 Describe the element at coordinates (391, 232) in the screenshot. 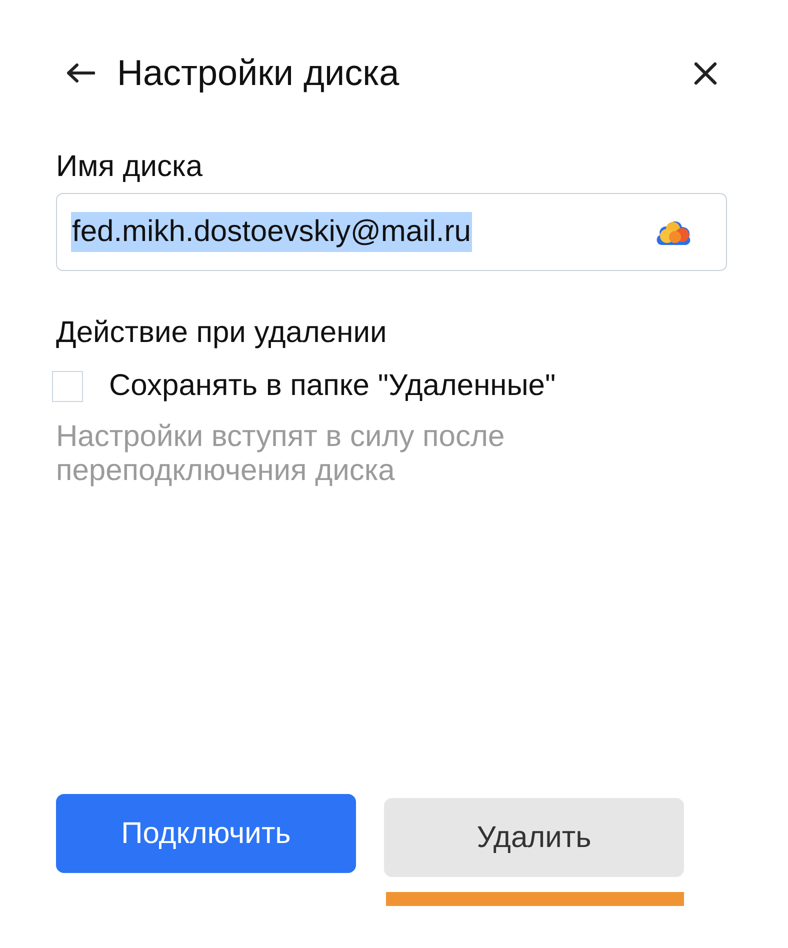

I see `disk-name-field: fed.mikh.dostoevskiy@mail.ru` at that location.